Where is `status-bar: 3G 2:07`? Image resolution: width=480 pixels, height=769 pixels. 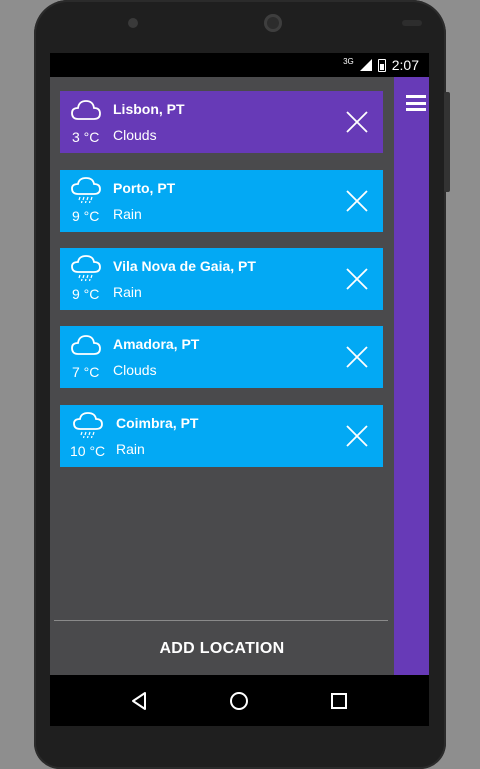 status-bar: 3G 2:07 is located at coordinates (239, 65).